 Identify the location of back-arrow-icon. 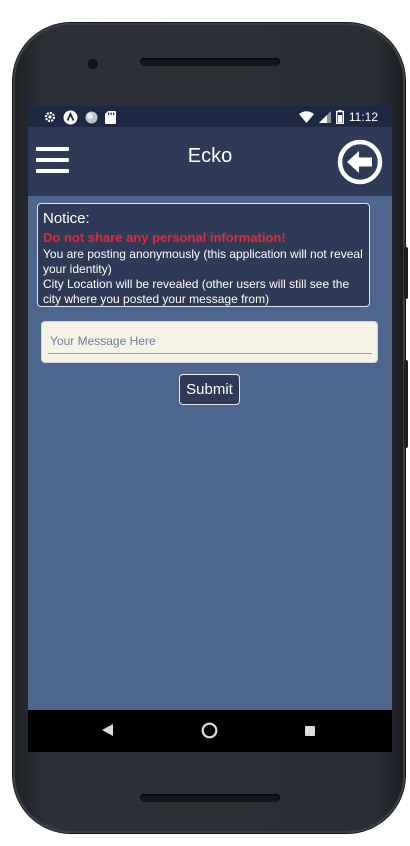
(360, 162).